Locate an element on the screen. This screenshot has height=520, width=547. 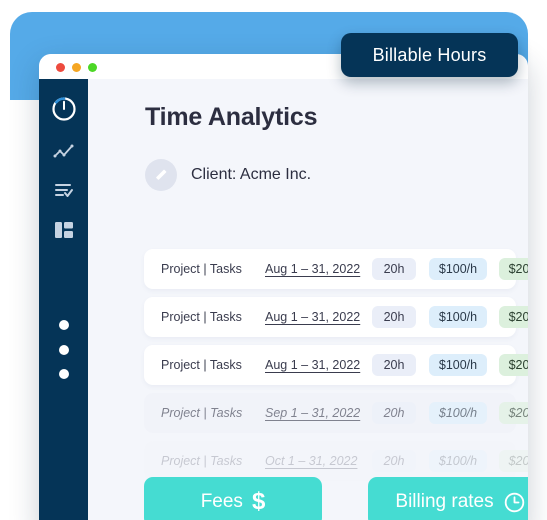
row-date-range: Sep 1 – 31, 2022 is located at coordinates (312, 413).